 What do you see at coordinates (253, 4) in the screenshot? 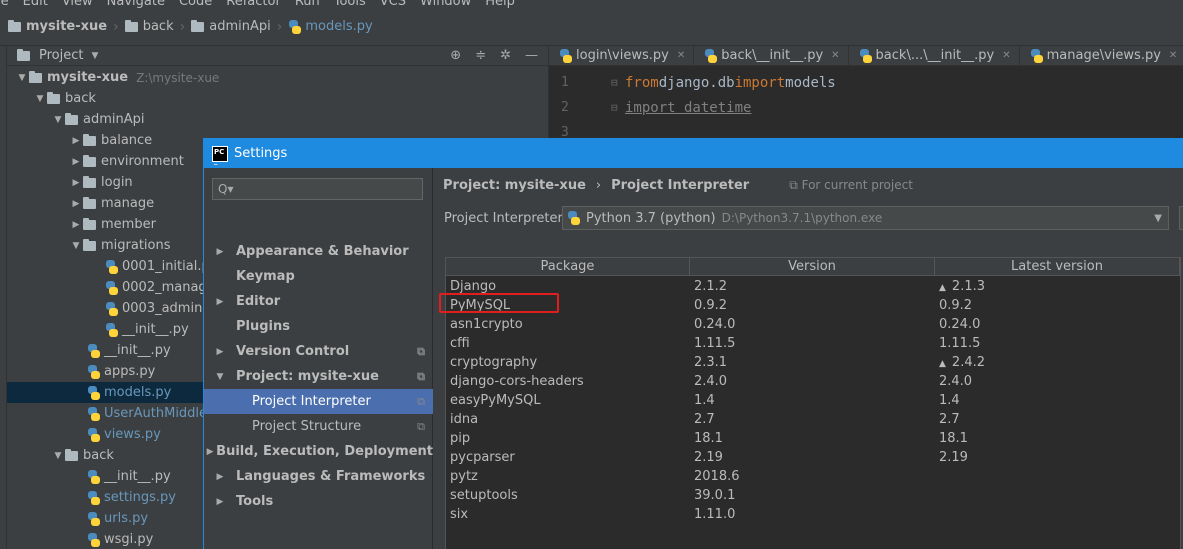
I see `menu-item: Refactor` at bounding box center [253, 4].